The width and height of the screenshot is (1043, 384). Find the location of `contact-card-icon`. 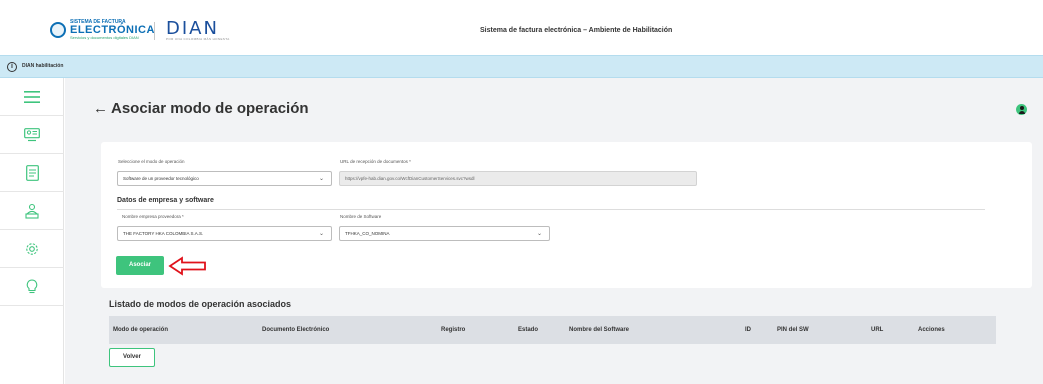

contact-card-icon is located at coordinates (32, 134).